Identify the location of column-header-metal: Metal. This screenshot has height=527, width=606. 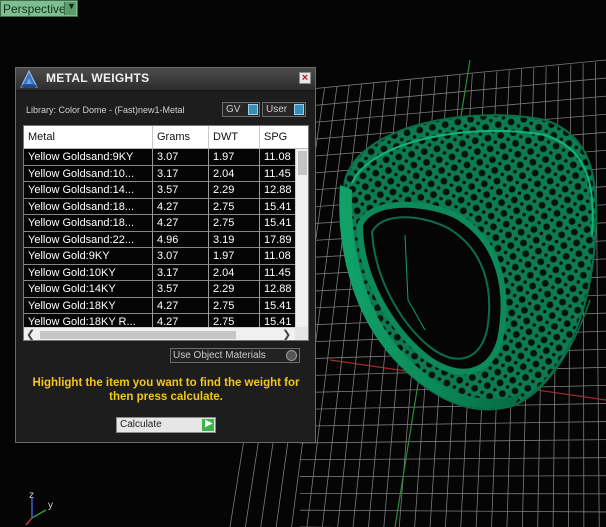
(88, 137).